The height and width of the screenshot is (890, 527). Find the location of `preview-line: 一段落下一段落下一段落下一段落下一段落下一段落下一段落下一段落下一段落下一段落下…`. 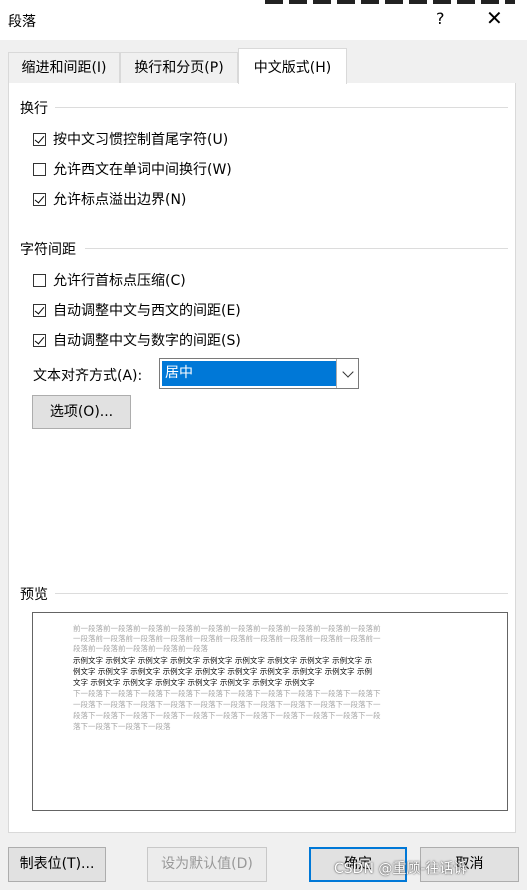

preview-line: 一段落下一段落下一段落下一段落下一段落下一段落下一段落下一段落下一段落下一段落下… is located at coordinates (227, 704).